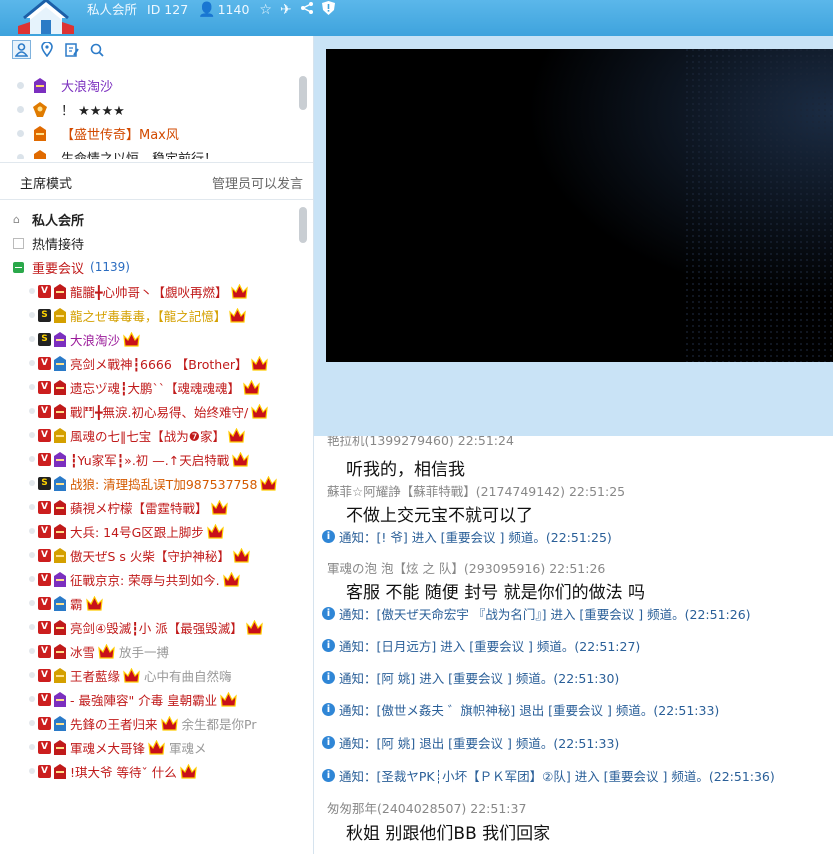  I want to click on tree-node-reception: 热情接待, so click(150, 243).